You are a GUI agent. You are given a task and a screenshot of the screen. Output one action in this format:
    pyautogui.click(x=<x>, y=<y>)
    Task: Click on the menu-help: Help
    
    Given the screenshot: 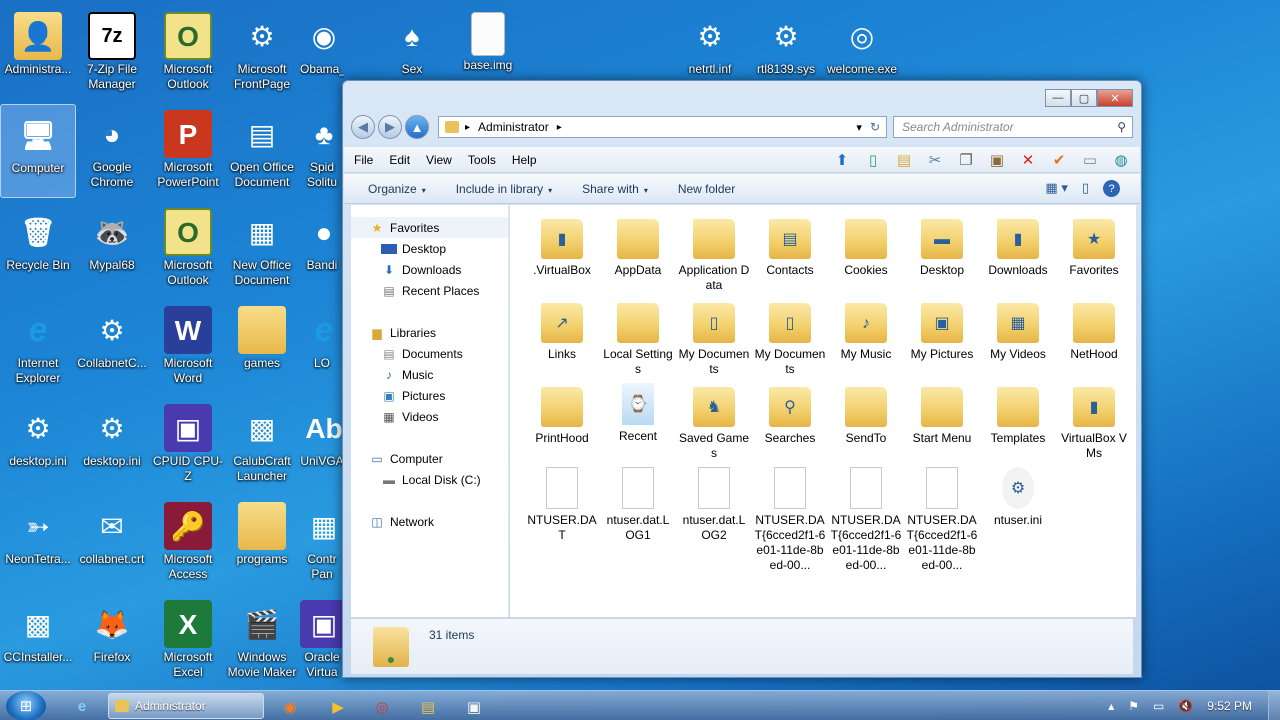 What is the action you would take?
    pyautogui.click(x=524, y=160)
    